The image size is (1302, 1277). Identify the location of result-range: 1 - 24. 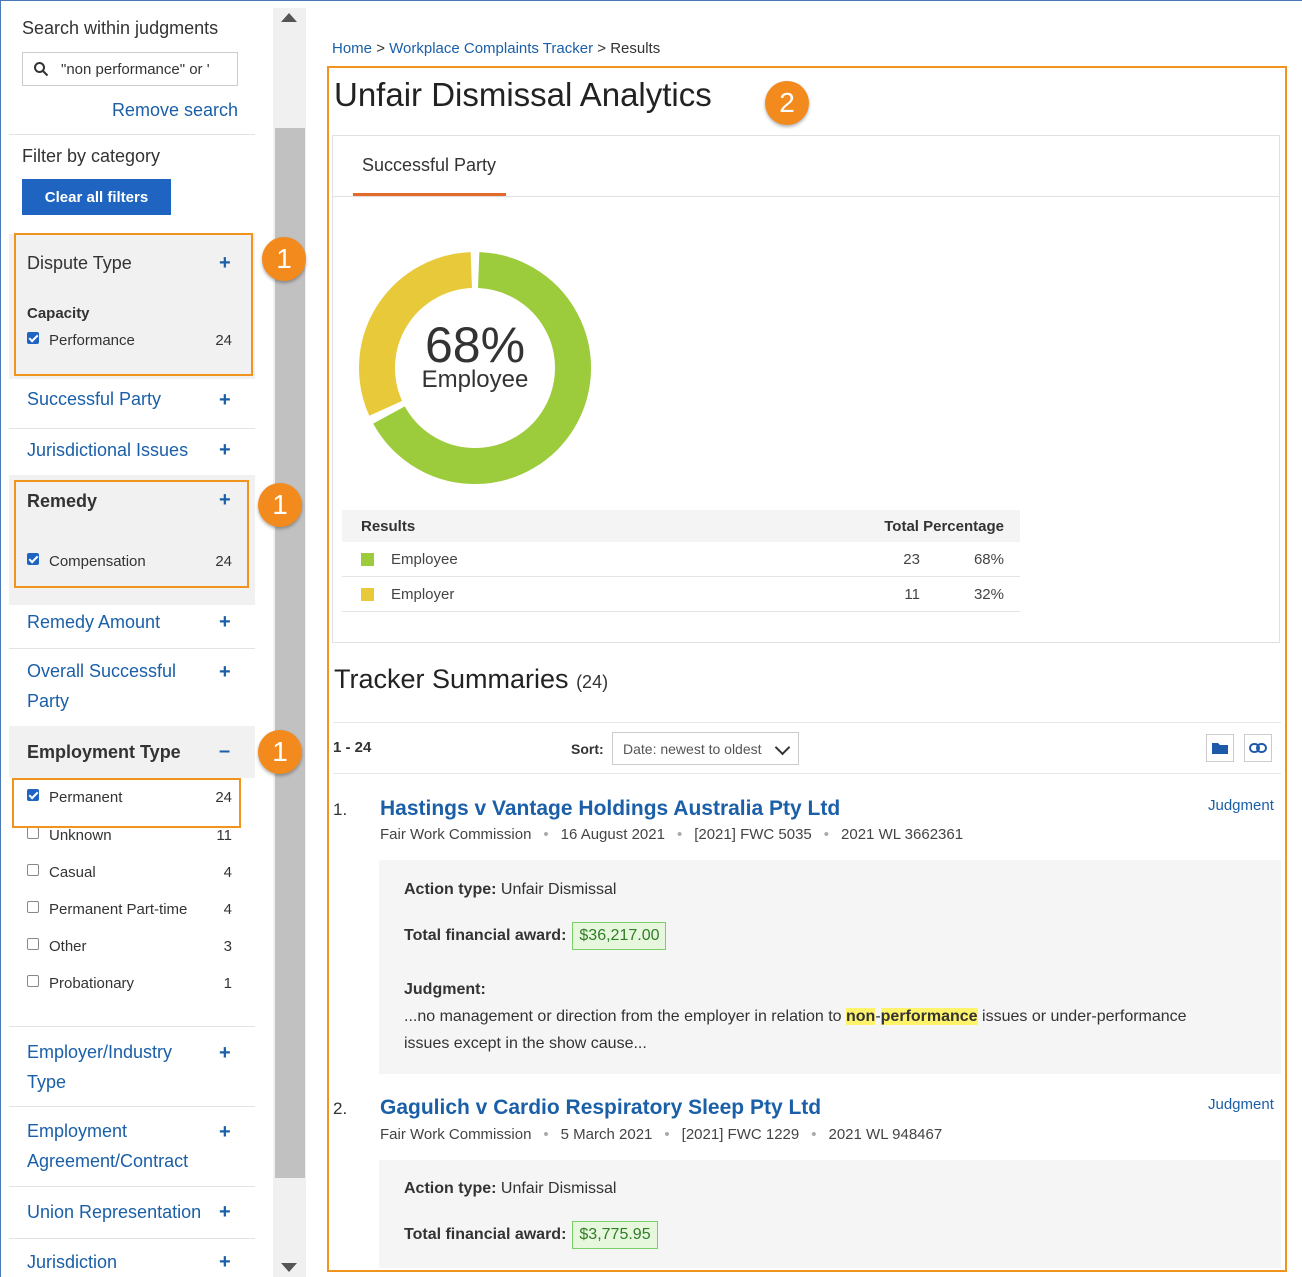
(352, 747).